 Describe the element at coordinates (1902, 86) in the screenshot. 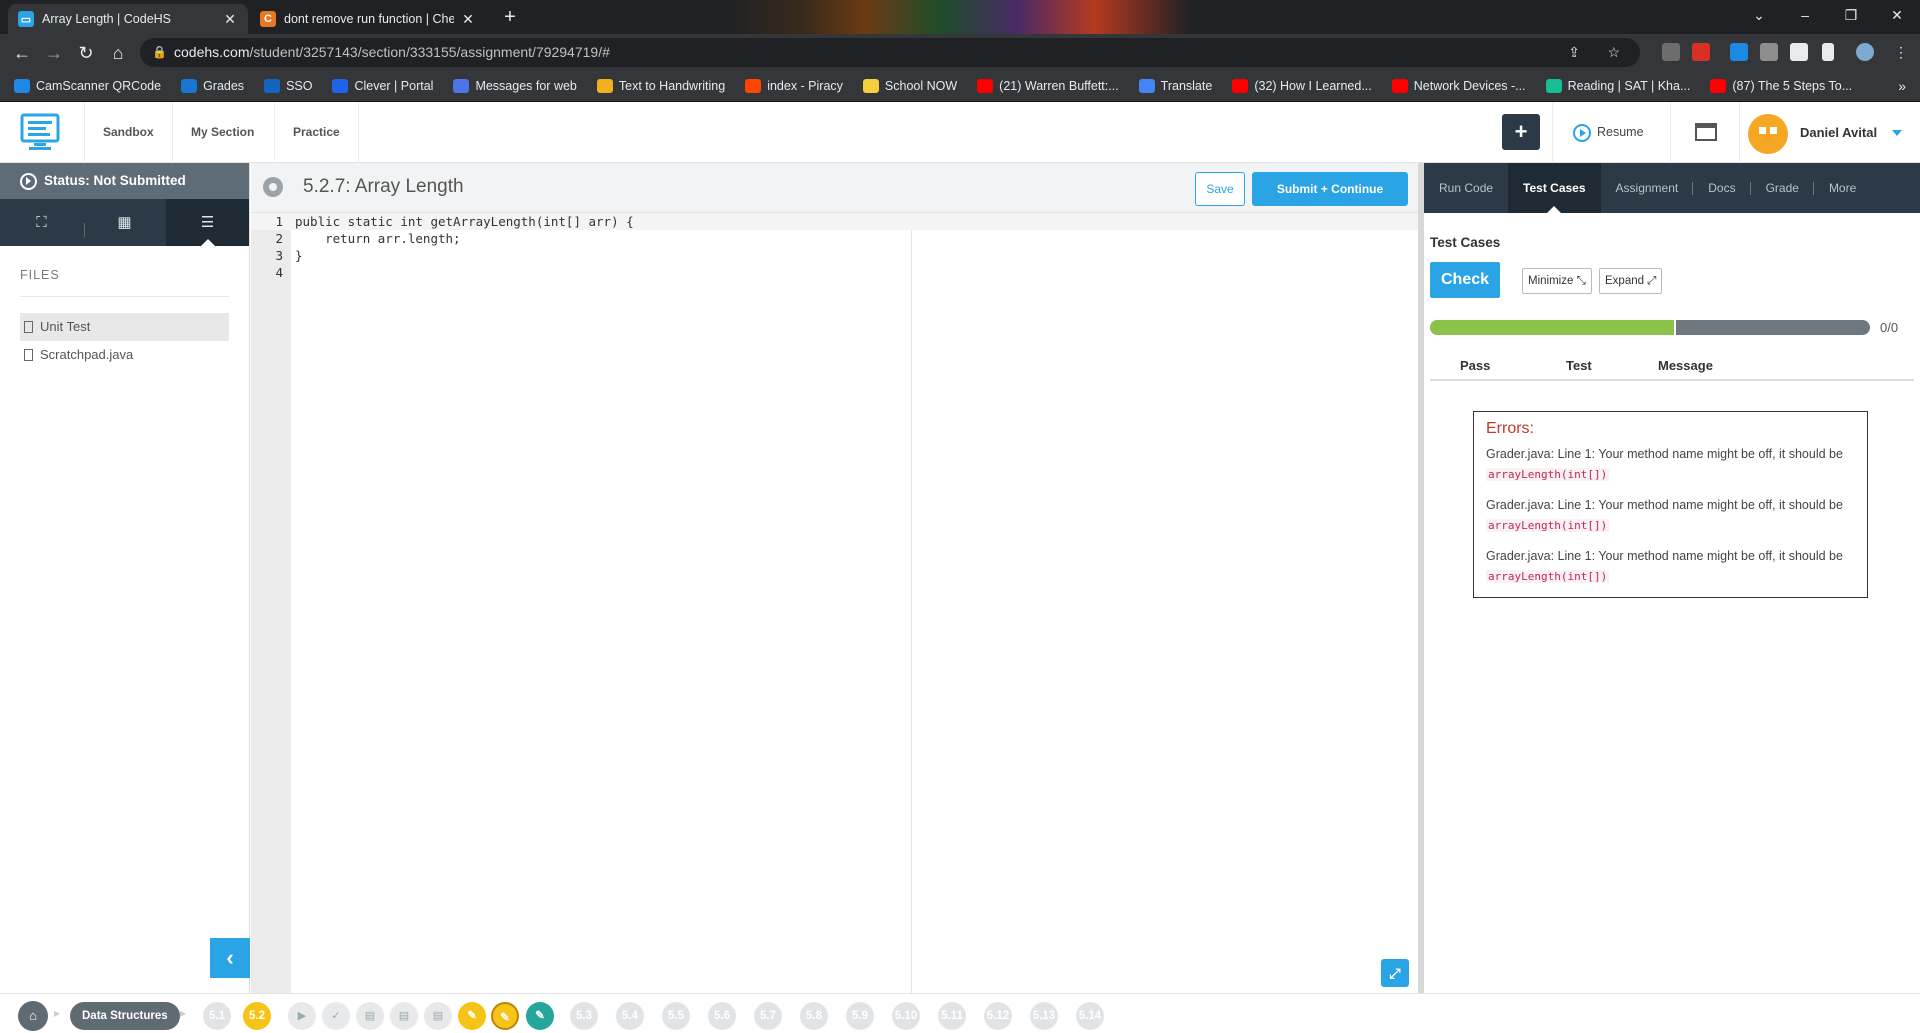

I see `more-bookmarks-icon: »` at that location.